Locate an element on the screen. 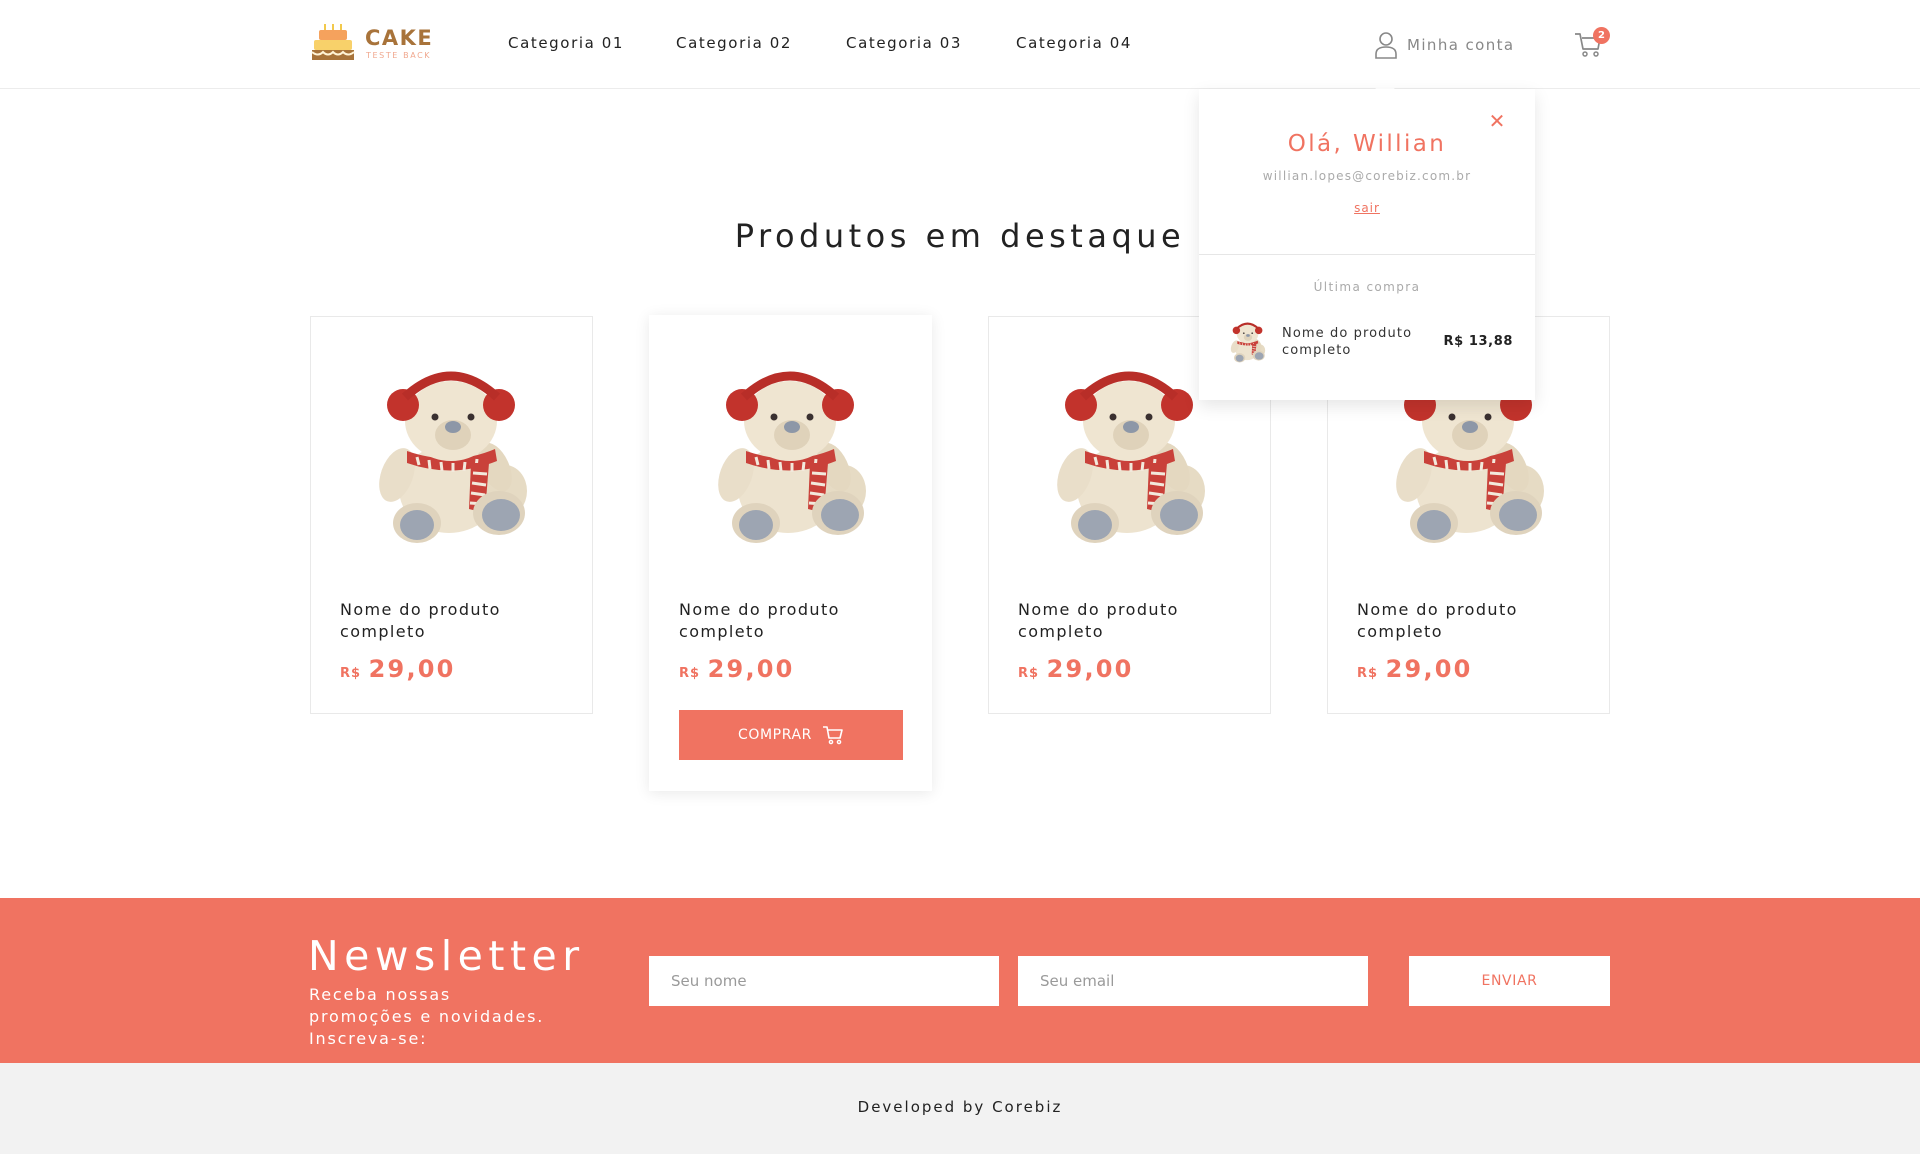 The height and width of the screenshot is (1154, 1920). buy-button: COMPRAR is located at coordinates (791, 735).